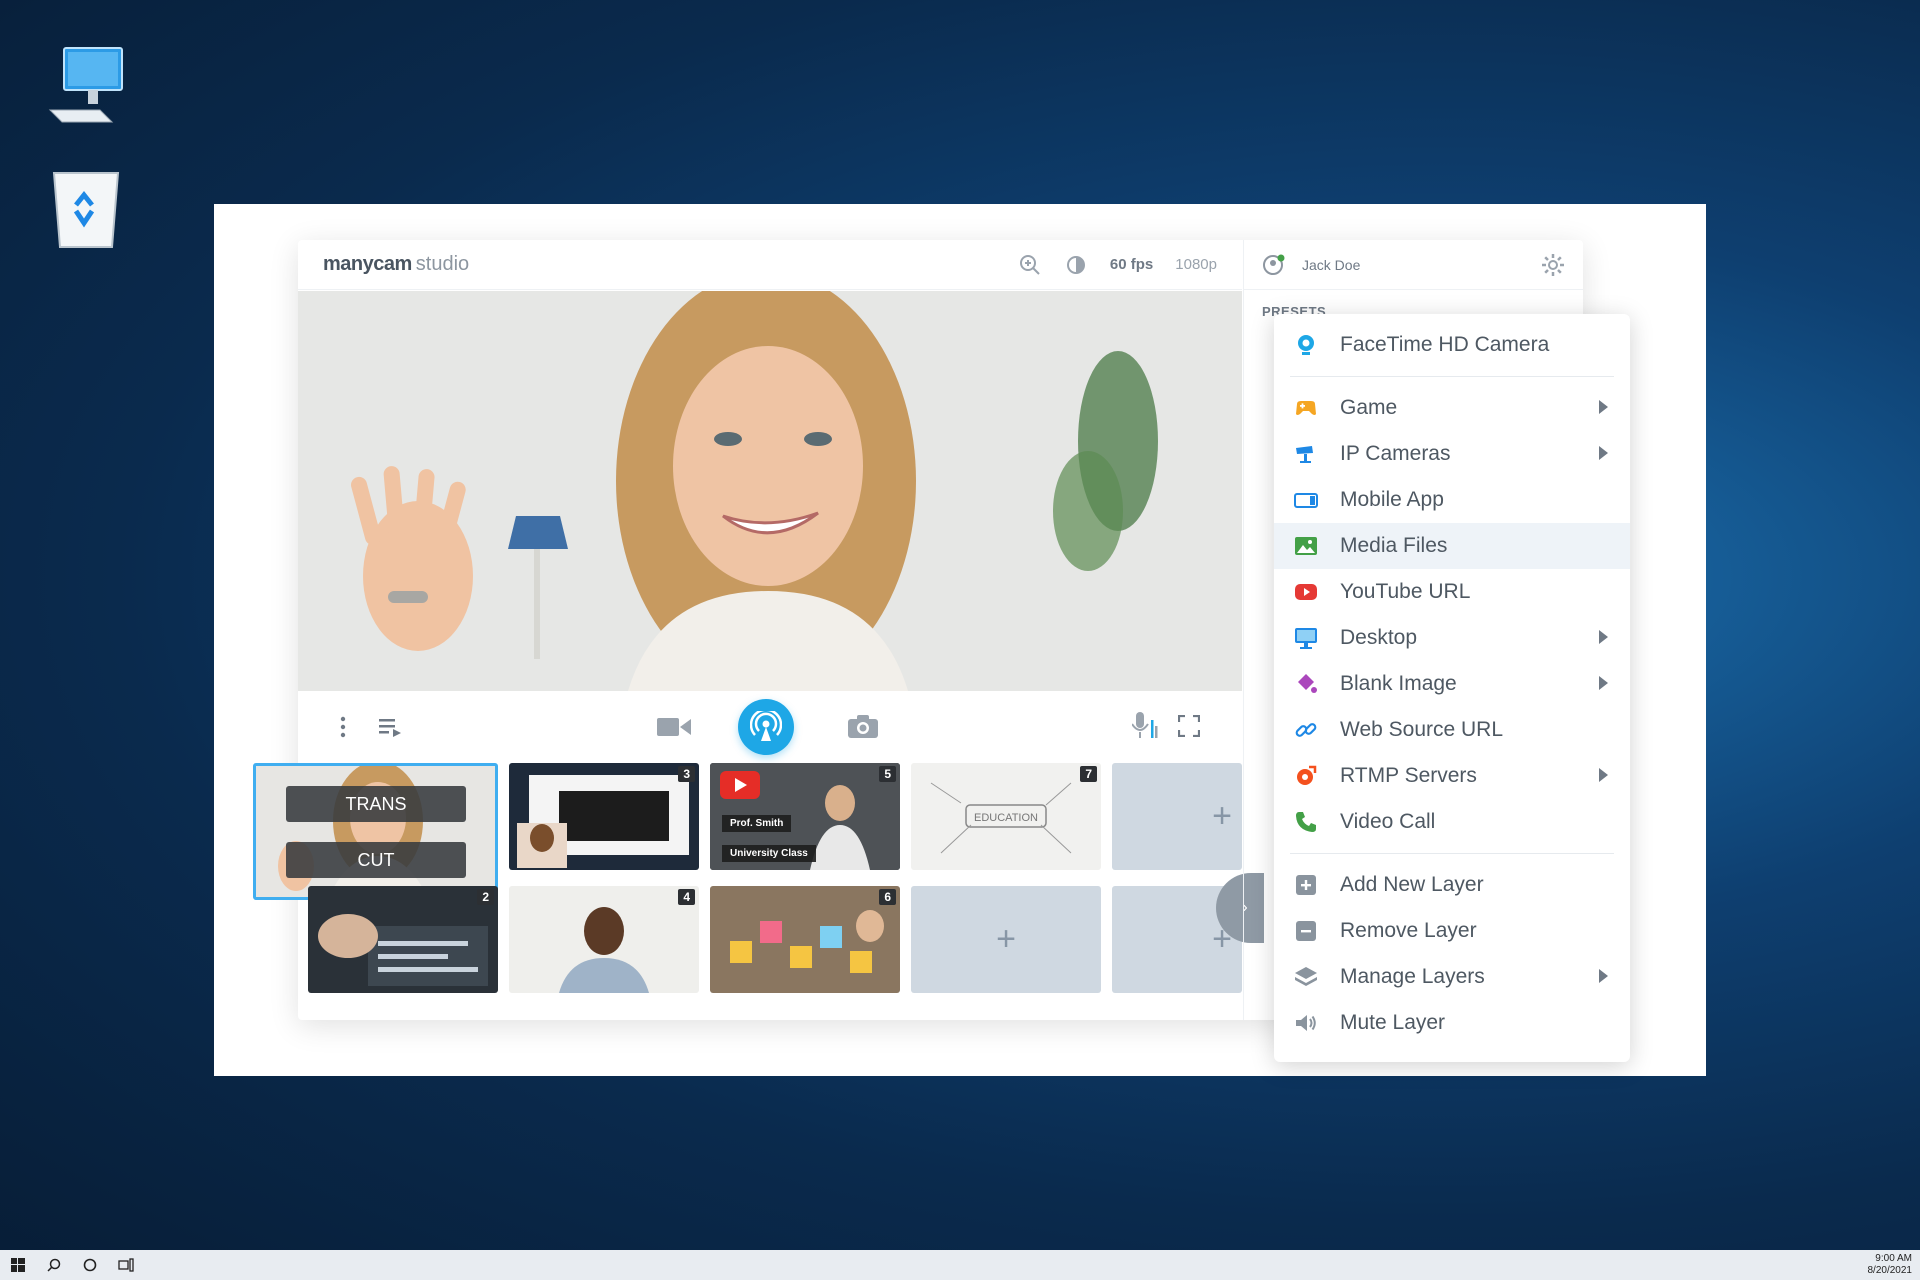 This screenshot has width=1920, height=1280. I want to click on windows-logo-icon, so click(18, 1265).